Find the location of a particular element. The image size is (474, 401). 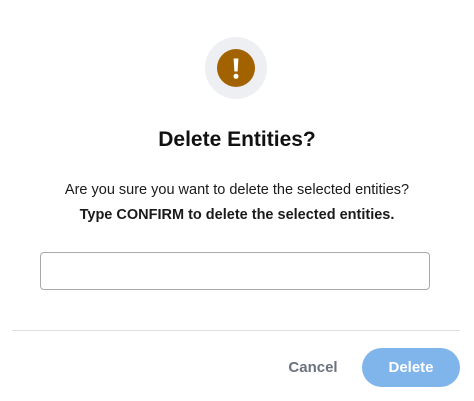

footer-divider is located at coordinates (236, 330).